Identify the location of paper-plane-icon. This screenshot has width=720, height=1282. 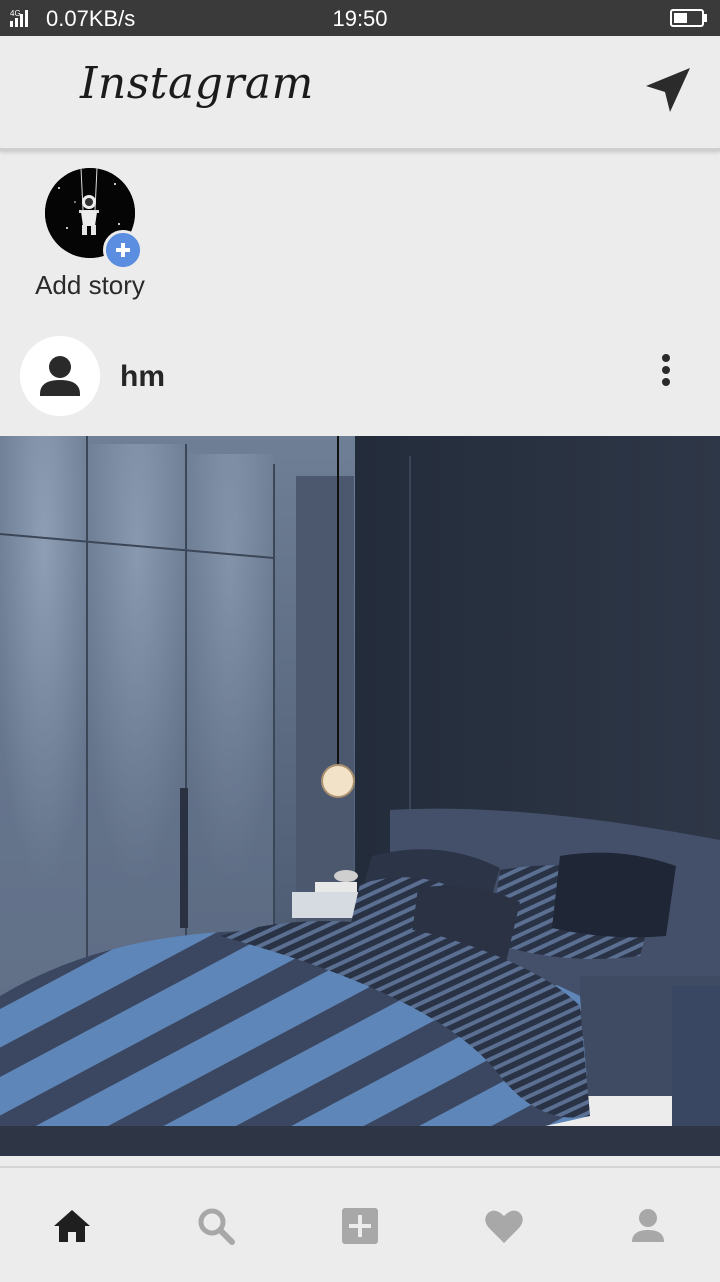
(668, 90).